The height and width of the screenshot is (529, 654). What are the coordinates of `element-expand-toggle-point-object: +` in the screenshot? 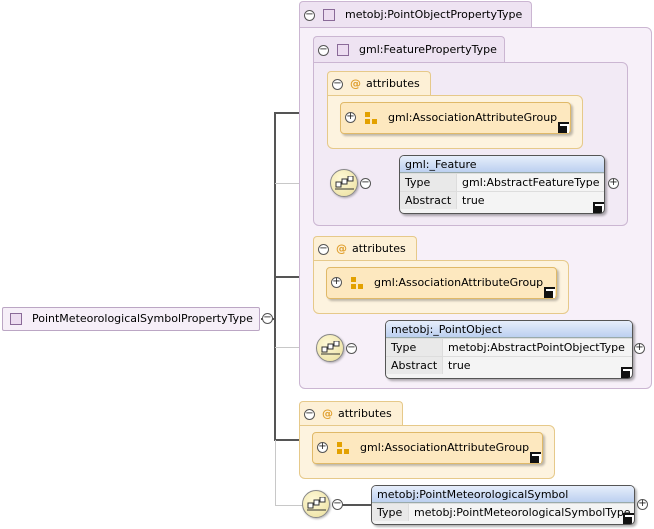 It's located at (639, 348).